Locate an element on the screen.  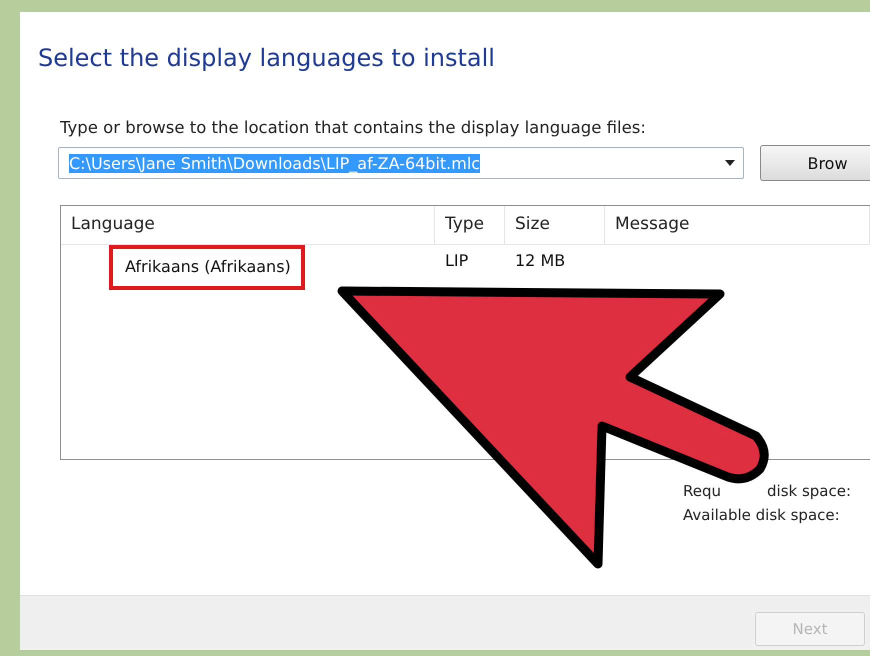
column-header: Size is located at coordinates (555, 225).